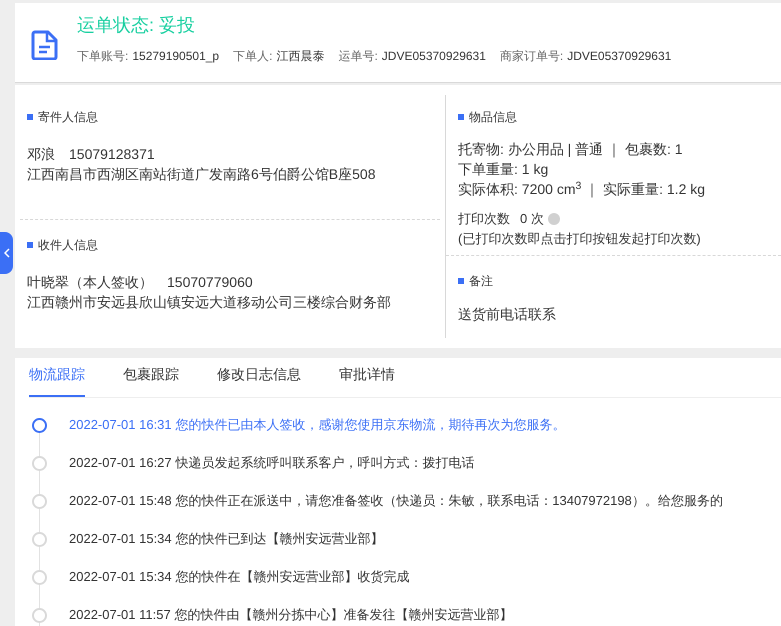 The width and height of the screenshot is (781, 626). I want to click on section-title: 收件人信息, so click(68, 245).